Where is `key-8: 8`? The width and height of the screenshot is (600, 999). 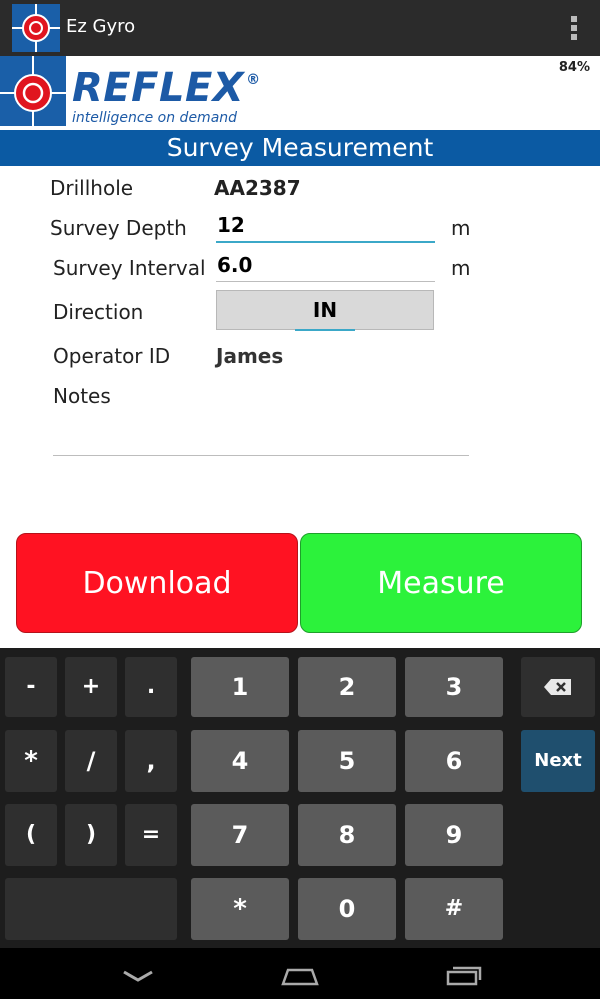 key-8: 8 is located at coordinates (347, 835).